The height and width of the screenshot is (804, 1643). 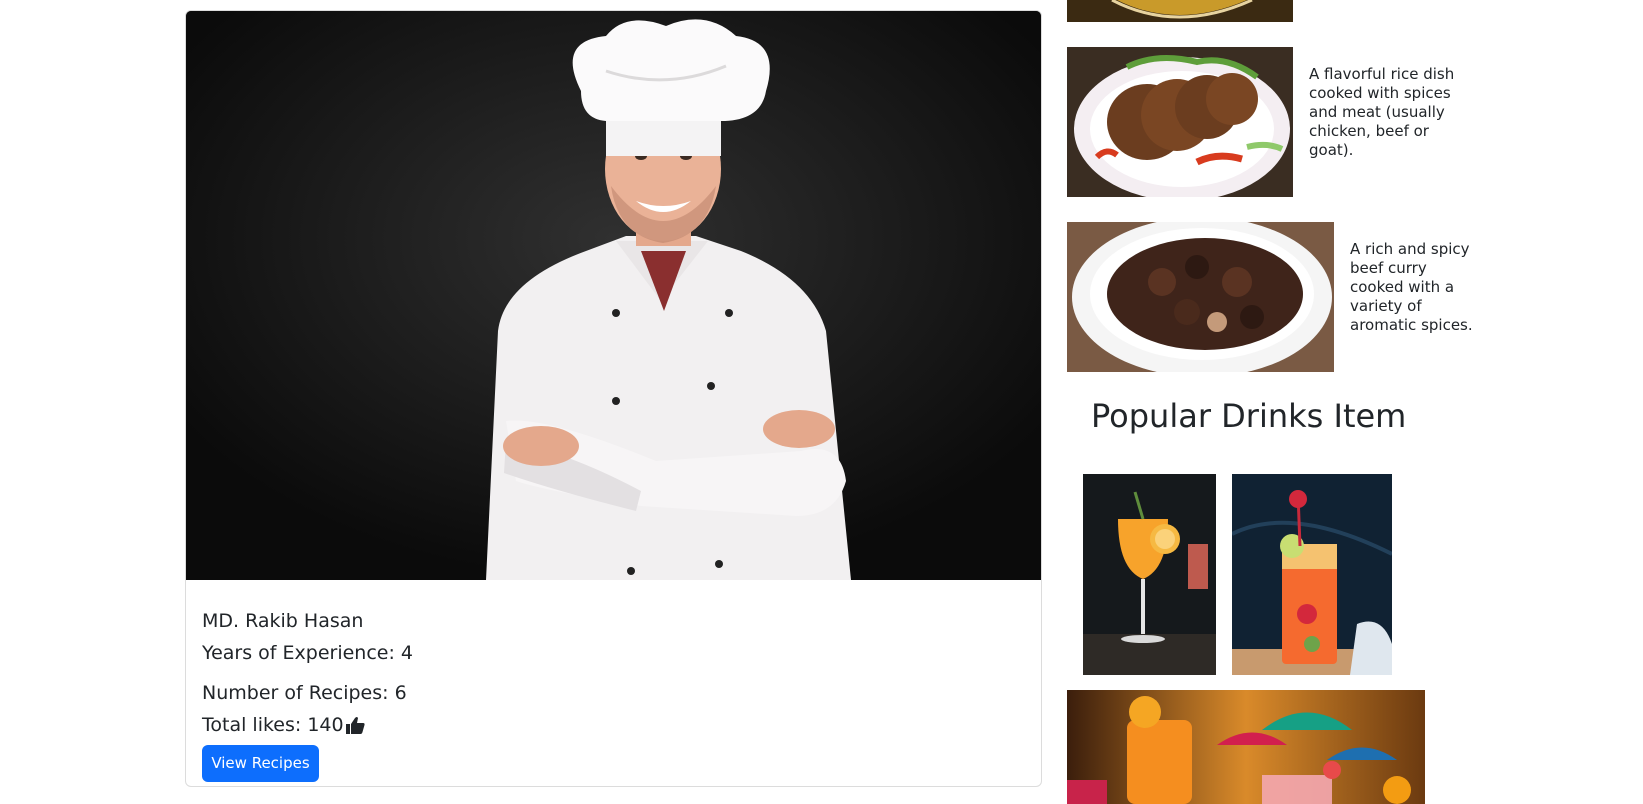 I want to click on chef-likes: Total likes: 140, so click(x=283, y=726).